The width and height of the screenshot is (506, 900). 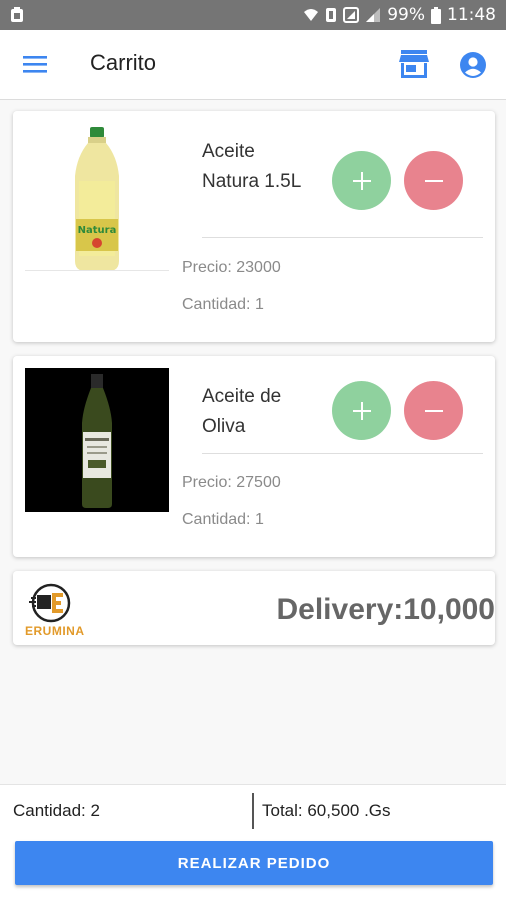 What do you see at coordinates (231, 267) in the screenshot?
I see `product-price: Precio: 23000` at bounding box center [231, 267].